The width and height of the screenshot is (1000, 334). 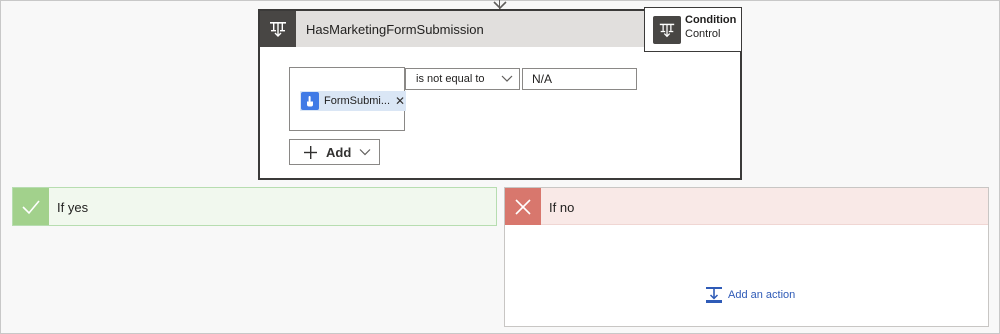 I want to click on add-button: Add, so click(x=334, y=152).